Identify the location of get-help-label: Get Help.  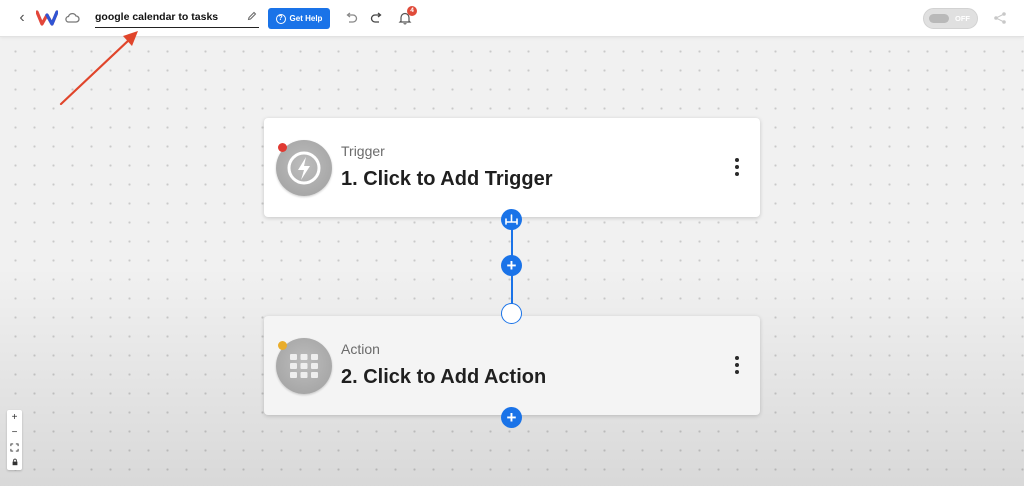
(306, 18).